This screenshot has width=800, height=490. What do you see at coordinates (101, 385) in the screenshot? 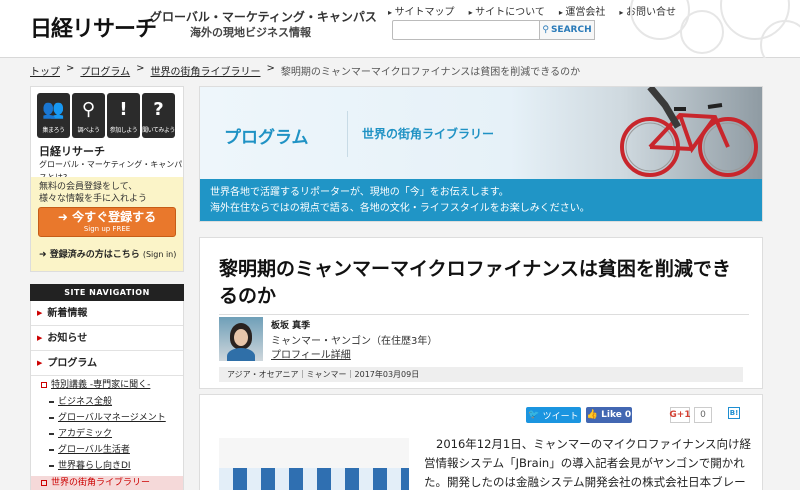
I see `subnav-label: 特別講義 -専門家に聞く-` at bounding box center [101, 385].